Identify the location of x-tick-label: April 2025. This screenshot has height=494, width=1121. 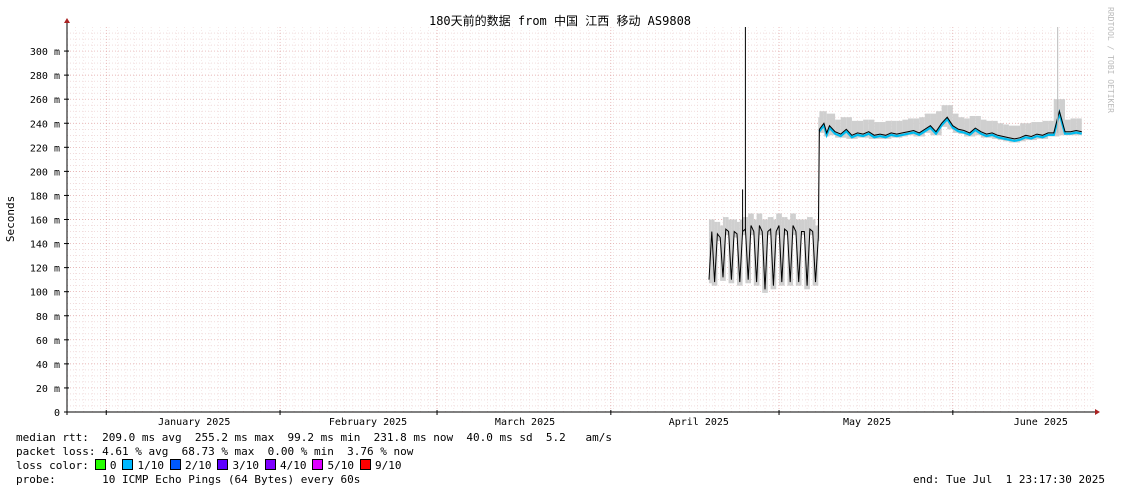
(699, 422).